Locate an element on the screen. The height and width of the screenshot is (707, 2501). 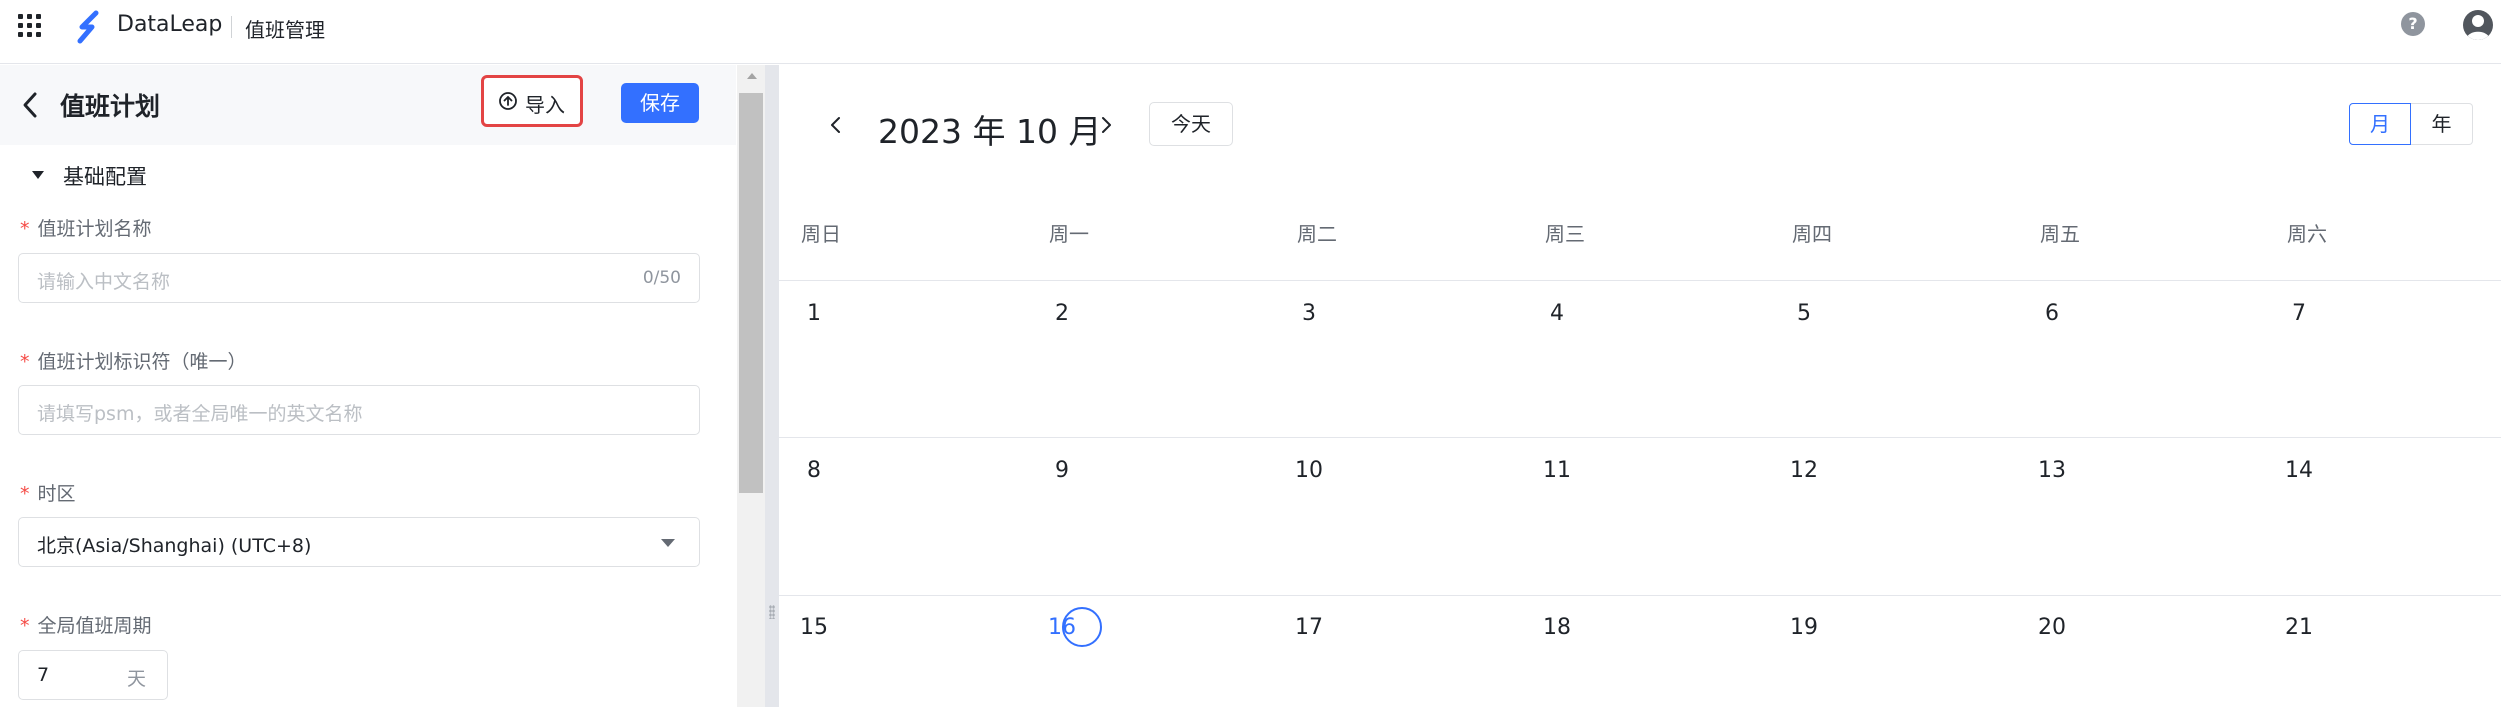
weekday-header: 周四 is located at coordinates (1812, 234).